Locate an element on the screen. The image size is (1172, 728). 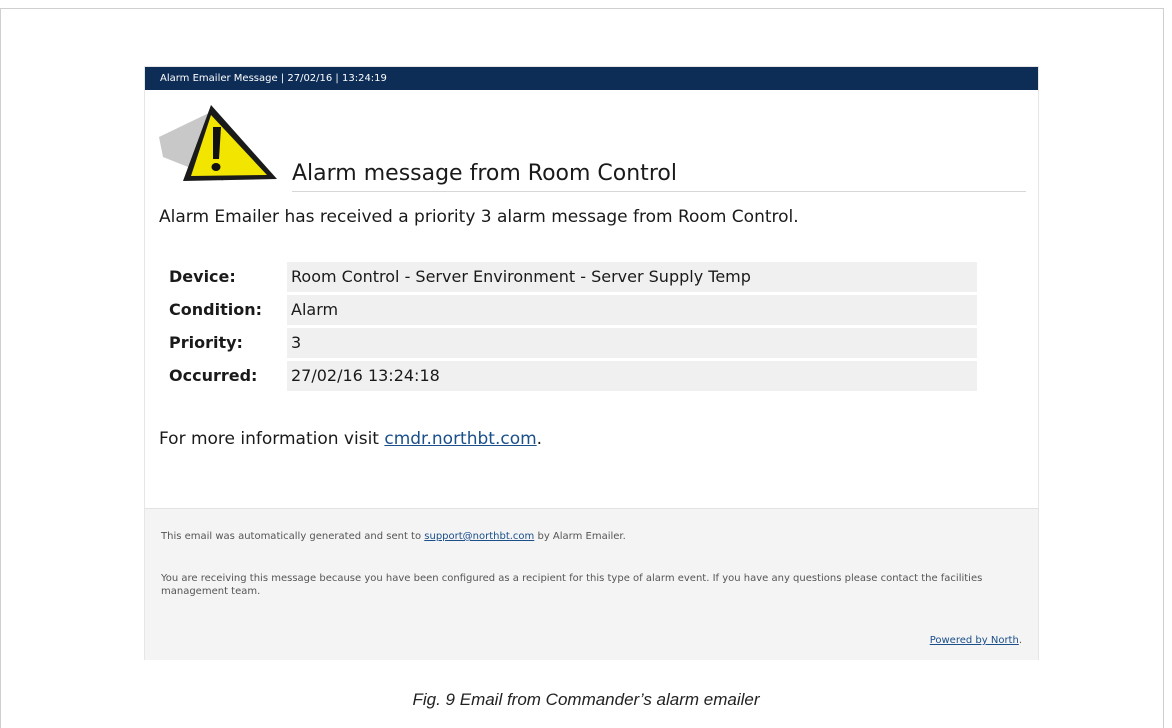
table-row: Priority: 3 is located at coordinates (569, 343).